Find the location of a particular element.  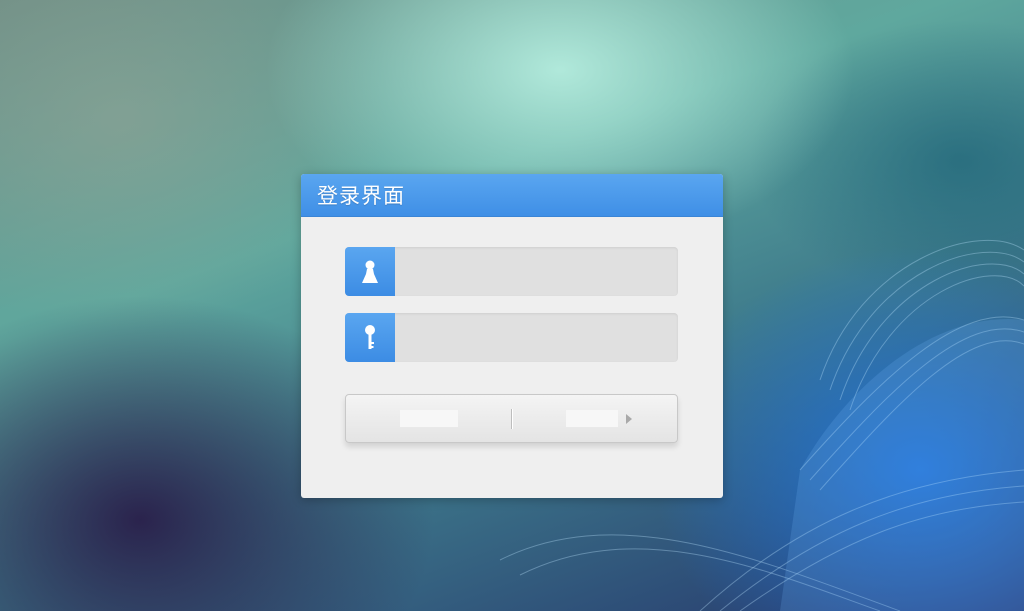

panel-title: 登录界面 is located at coordinates (361, 196).